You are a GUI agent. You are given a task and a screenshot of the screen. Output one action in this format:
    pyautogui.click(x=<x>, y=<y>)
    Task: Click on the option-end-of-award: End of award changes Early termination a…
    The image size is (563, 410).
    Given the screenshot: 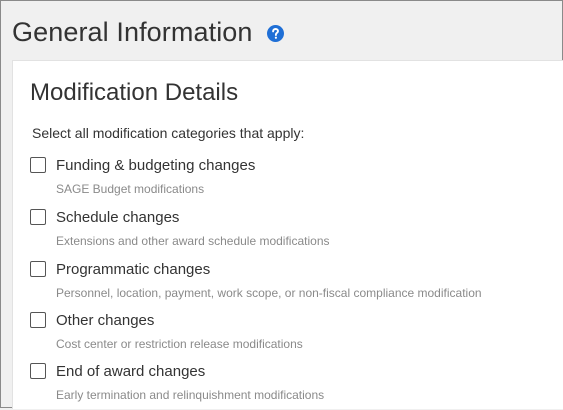 What is the action you would take?
    pyautogui.click(x=290, y=386)
    